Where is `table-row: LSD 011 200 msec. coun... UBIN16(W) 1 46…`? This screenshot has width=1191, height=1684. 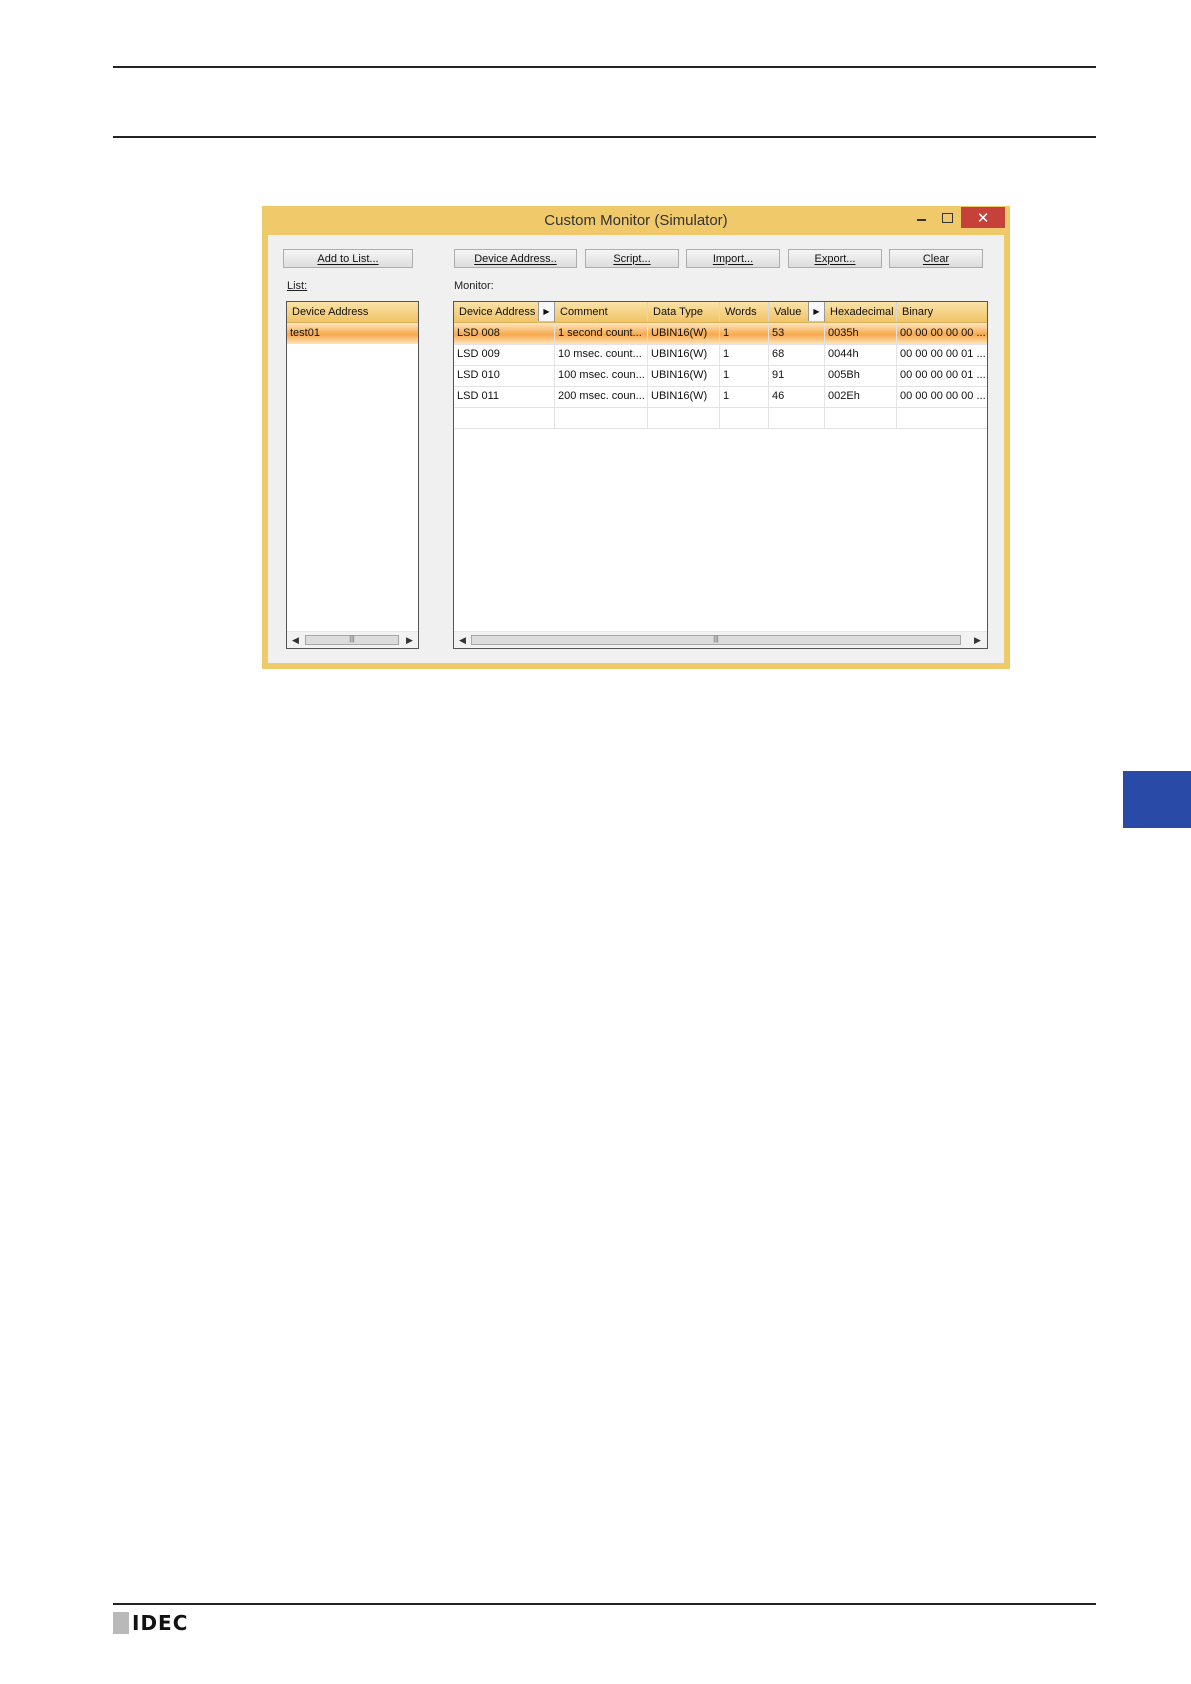
table-row: LSD 011 200 msec. coun... UBIN16(W) 1 46… is located at coordinates (720, 397).